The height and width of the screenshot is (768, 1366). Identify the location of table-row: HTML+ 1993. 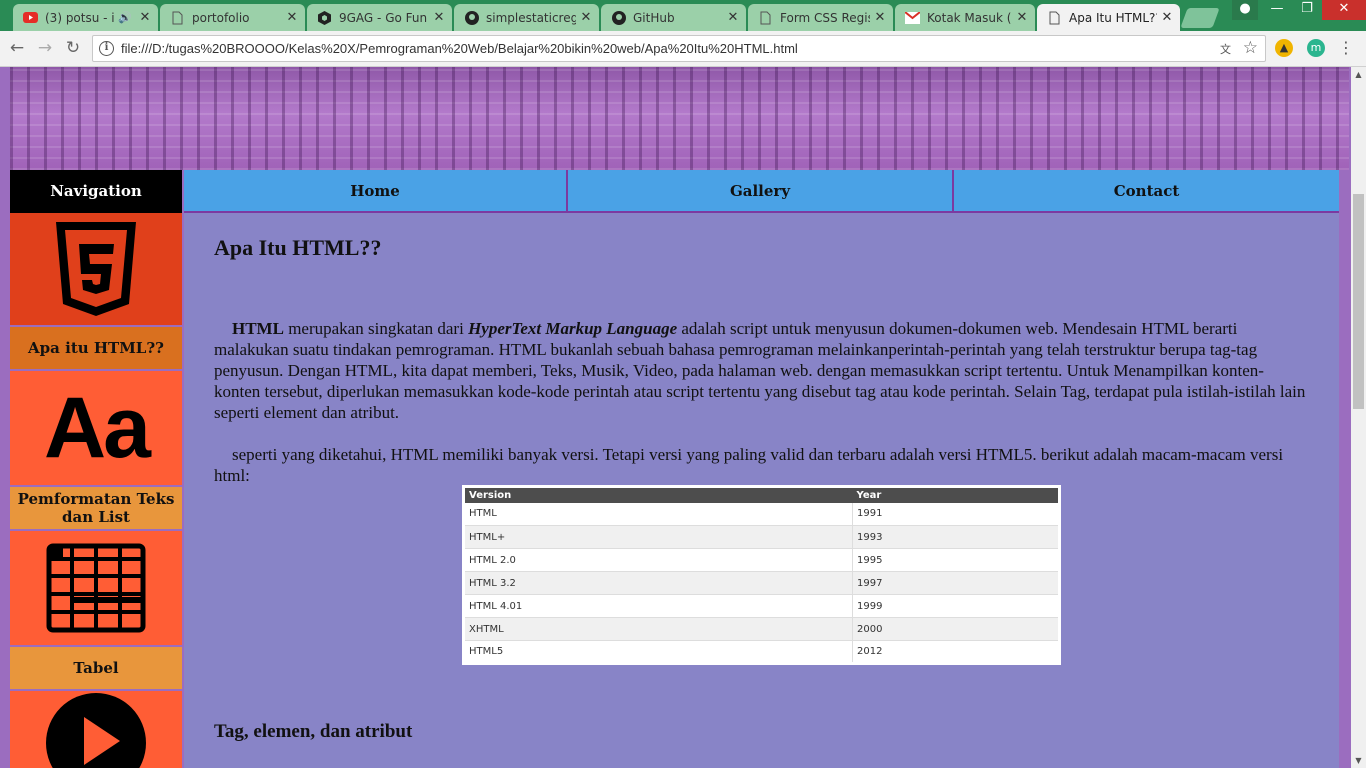
(761, 537).